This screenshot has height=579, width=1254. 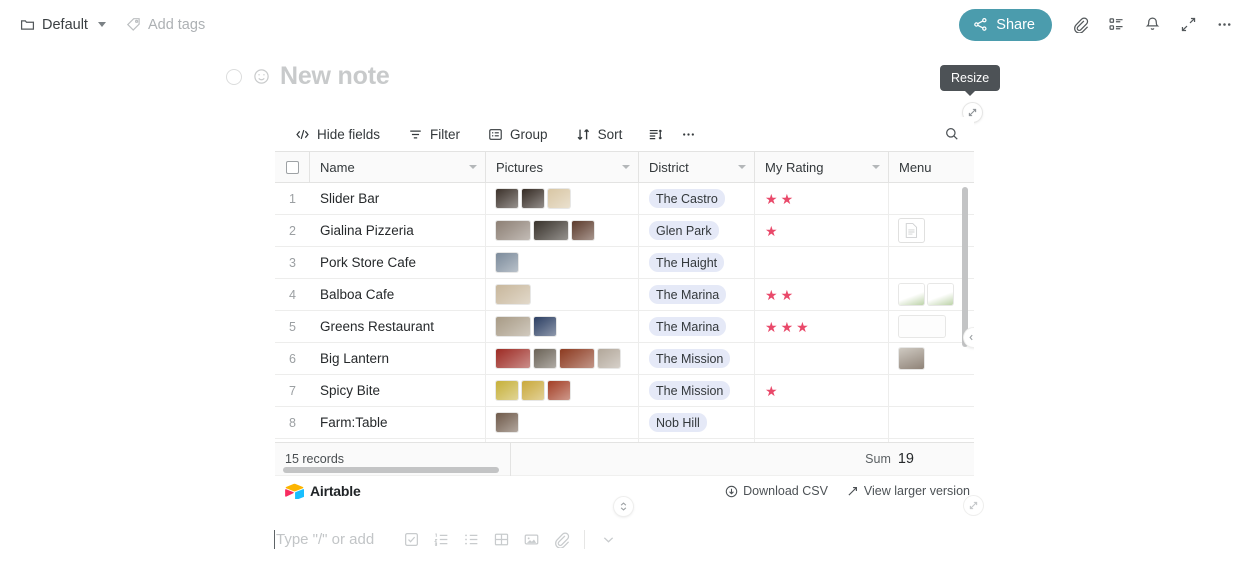 I want to click on cell-name: Farm:Table, so click(x=398, y=422).